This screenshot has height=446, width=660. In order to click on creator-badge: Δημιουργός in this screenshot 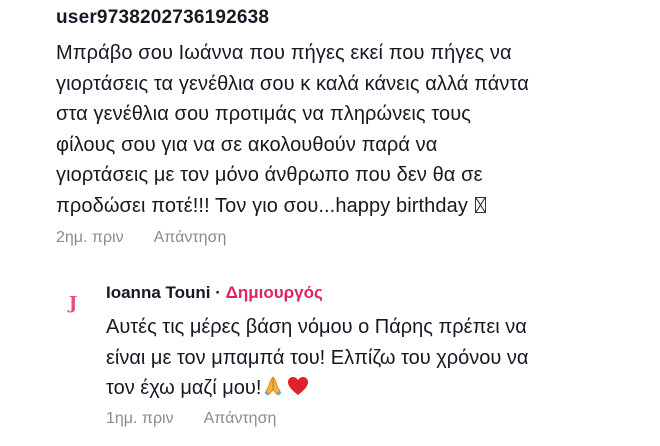, I will do `click(274, 292)`.